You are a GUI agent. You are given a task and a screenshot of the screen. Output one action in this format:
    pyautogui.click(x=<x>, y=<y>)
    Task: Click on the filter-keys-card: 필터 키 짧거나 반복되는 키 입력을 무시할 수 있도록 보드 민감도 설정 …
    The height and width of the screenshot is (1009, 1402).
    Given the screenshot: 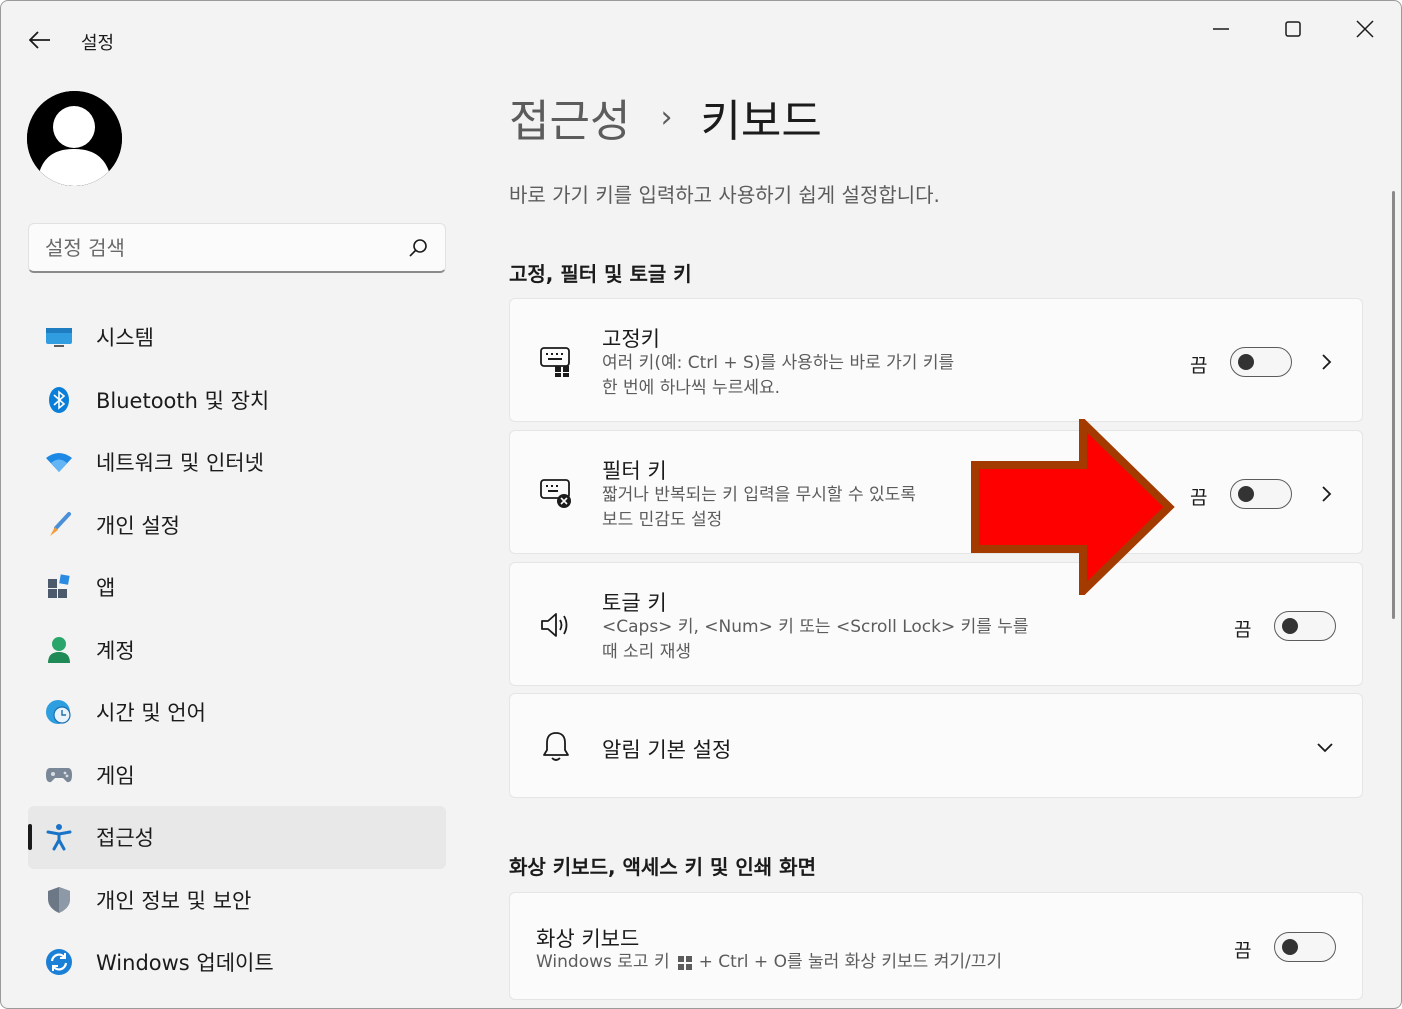 What is the action you would take?
    pyautogui.click(x=936, y=492)
    